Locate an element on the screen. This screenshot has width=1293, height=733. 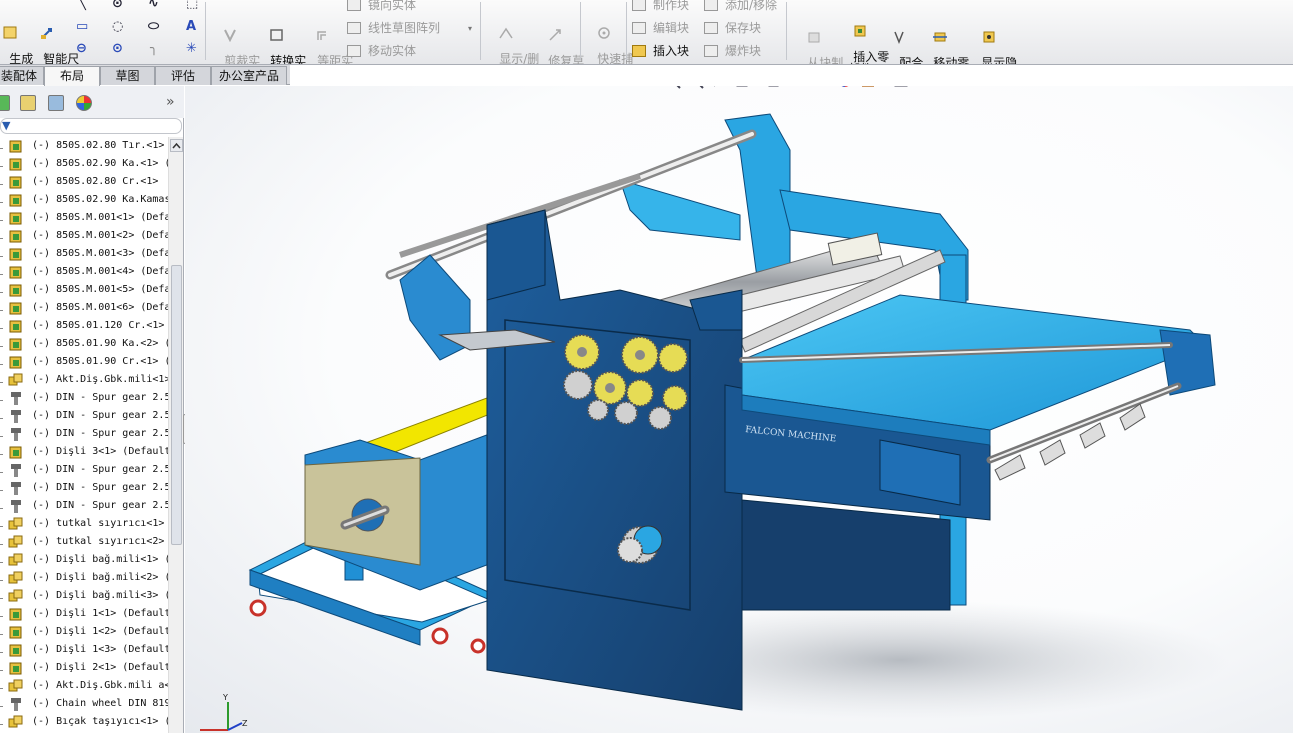
convert-entity-button: 转换实 体引用 is located at coordinates (280, 34).